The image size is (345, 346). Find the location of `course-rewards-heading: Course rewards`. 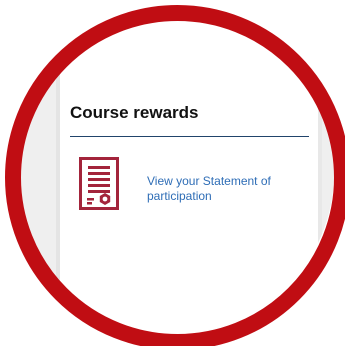

course-rewards-heading: Course rewards is located at coordinates (134, 112).